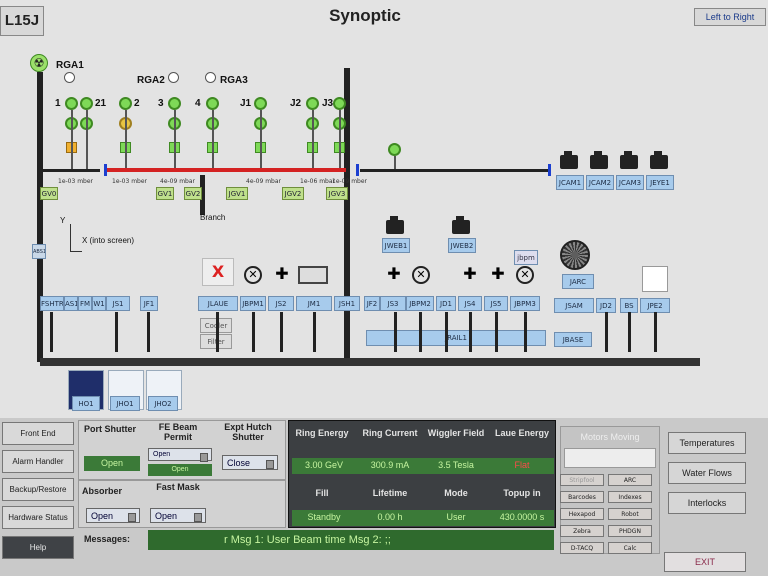 The width and height of the screenshot is (768, 576). I want to click on hutch-button: JHO1, so click(125, 403).